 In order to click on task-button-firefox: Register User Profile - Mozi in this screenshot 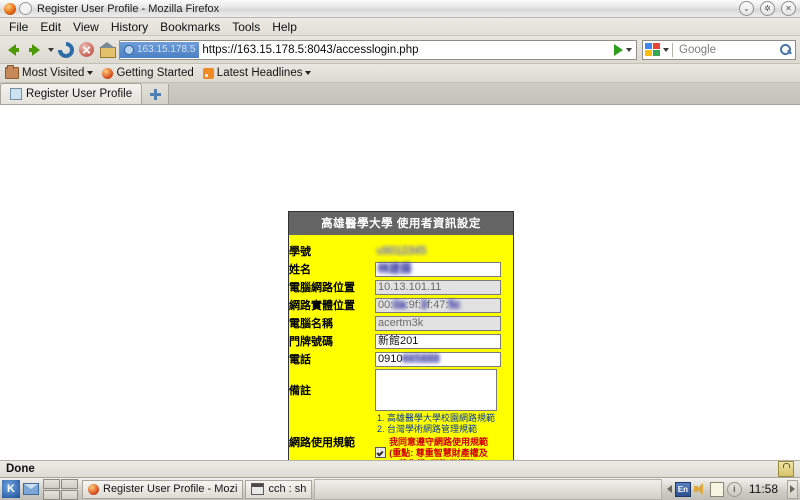, I will do `click(163, 489)`.